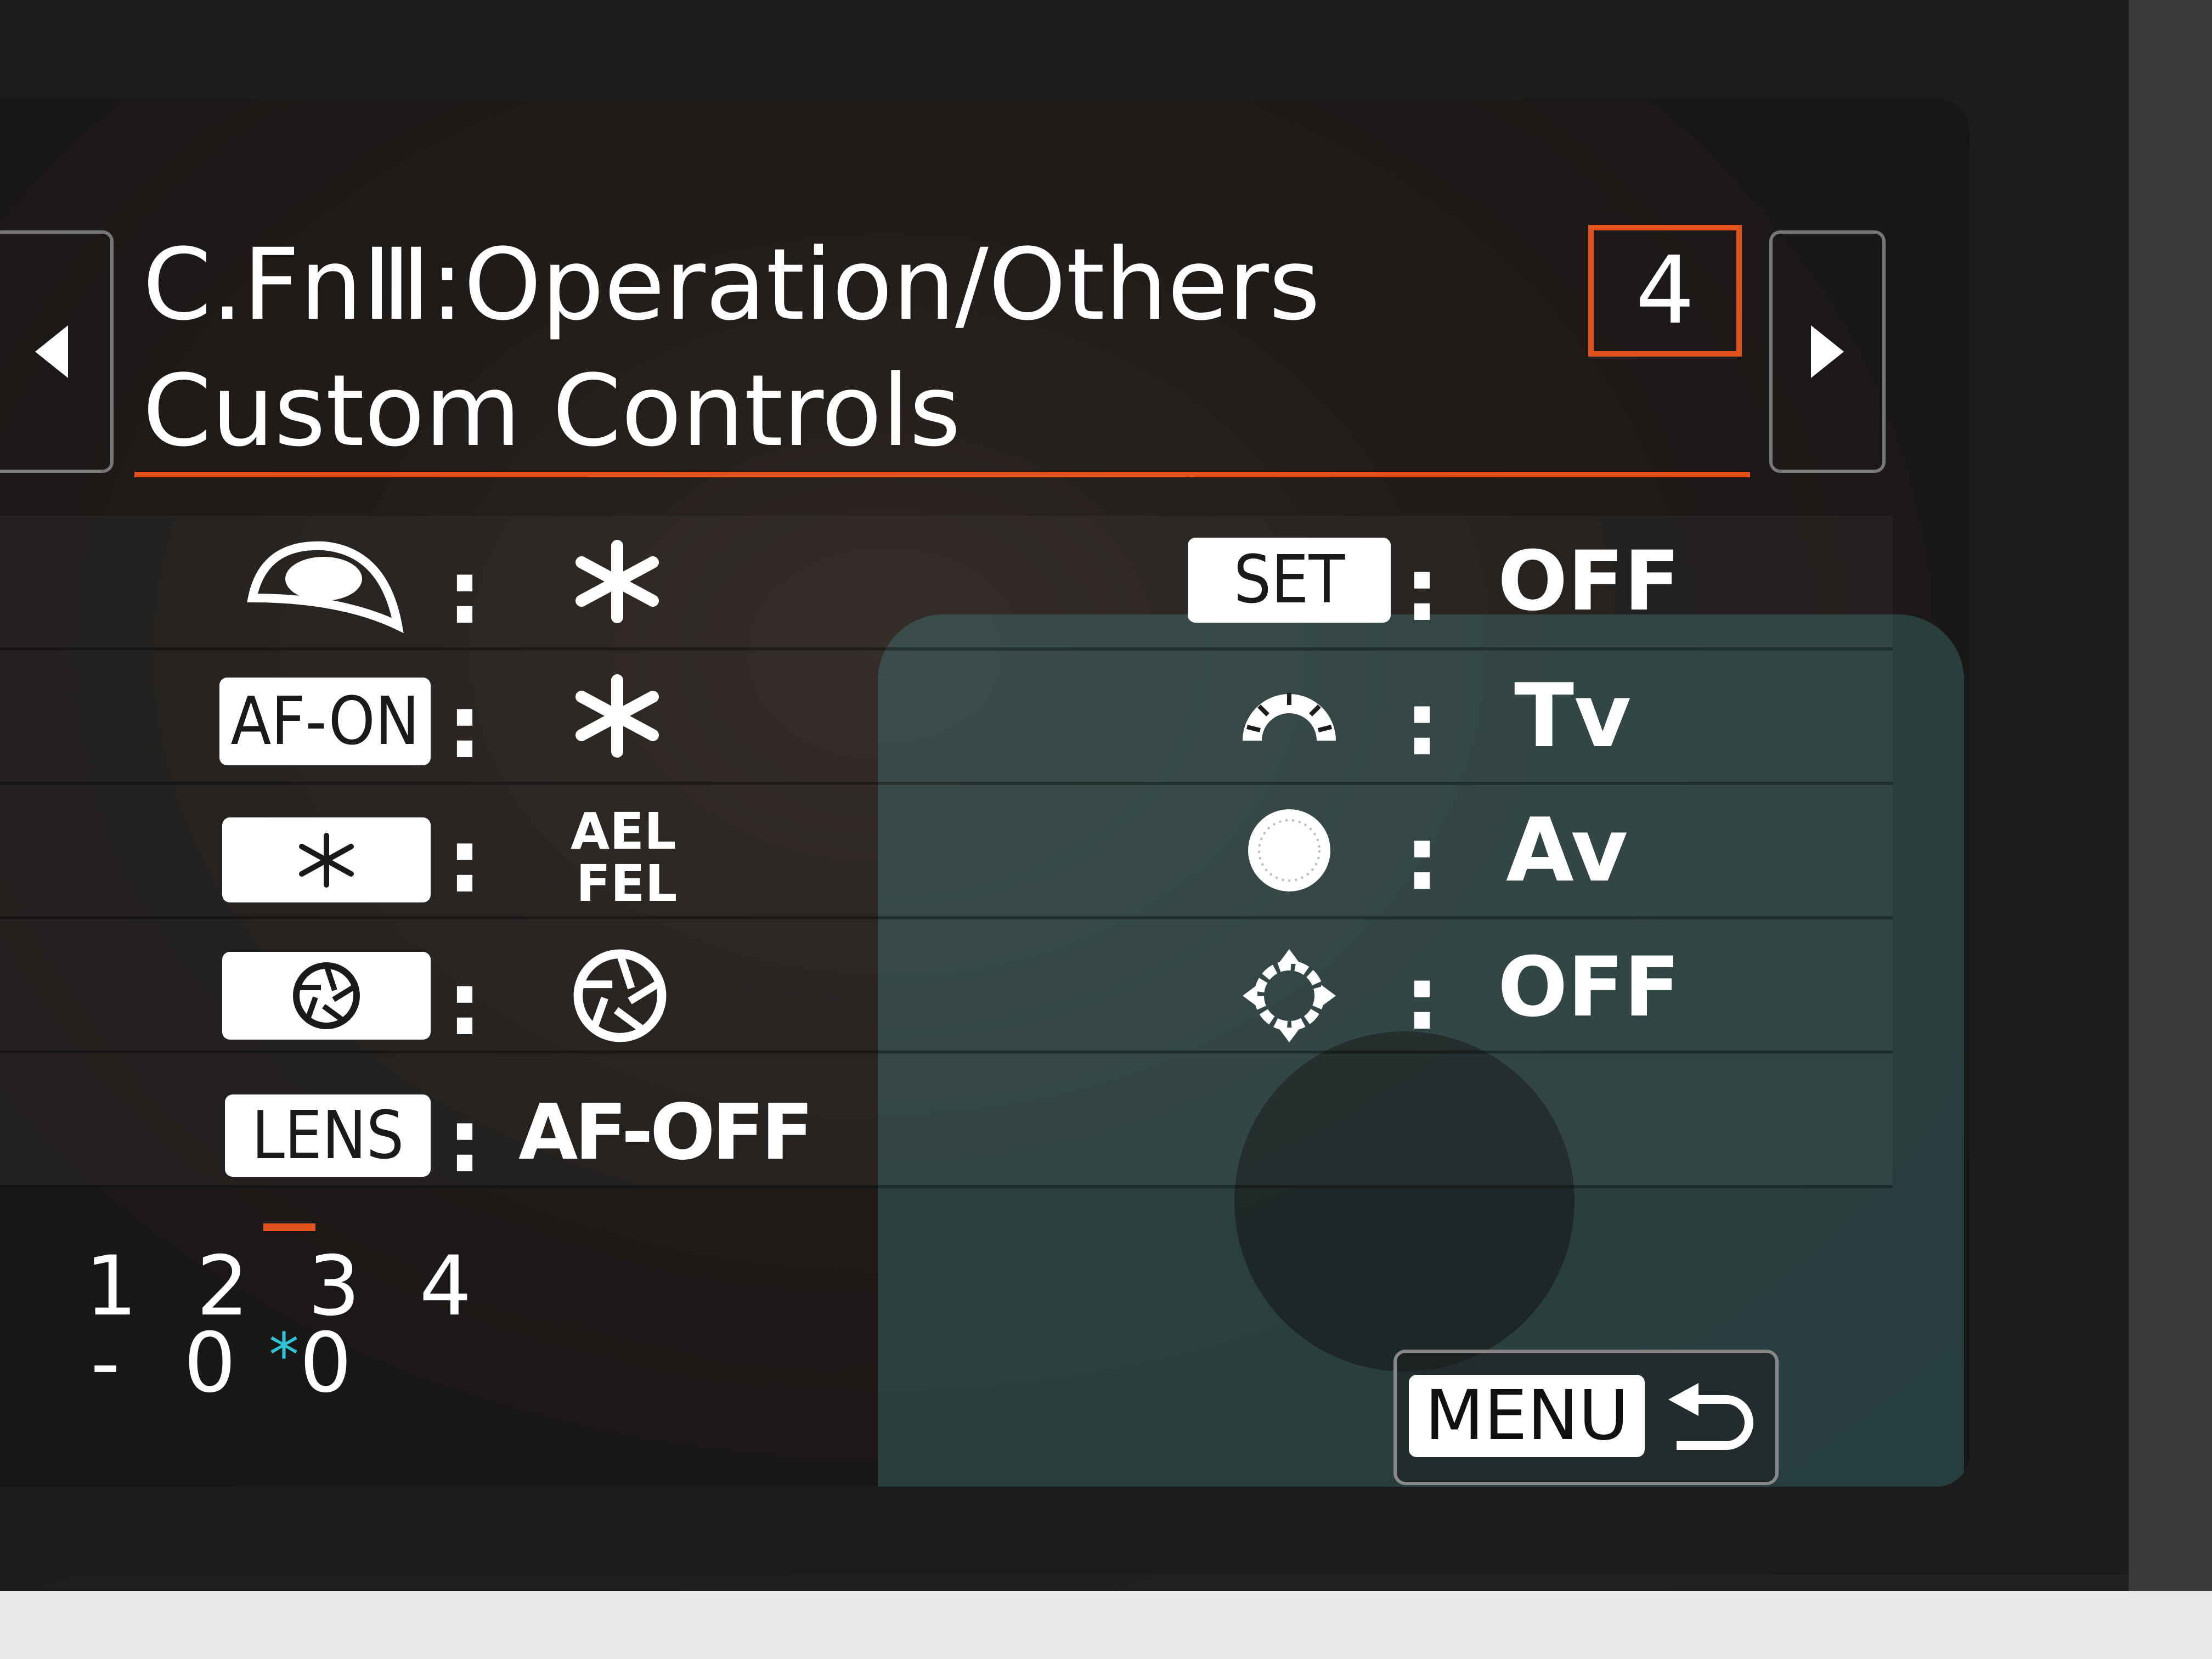 The width and height of the screenshot is (2212, 1659). Describe the element at coordinates (627, 883) in the screenshot. I see `fel-label: FEL` at that location.